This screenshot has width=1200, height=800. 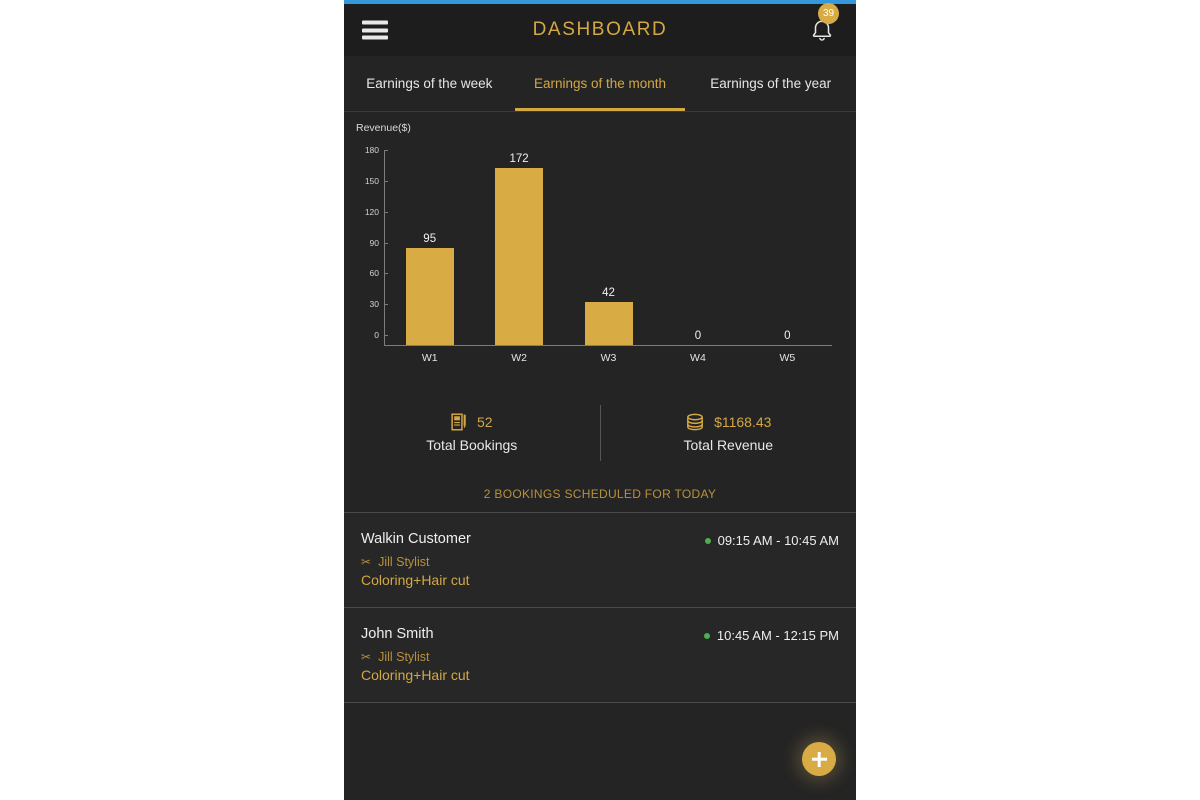 I want to click on chart-bar-value: 95, so click(x=430, y=238).